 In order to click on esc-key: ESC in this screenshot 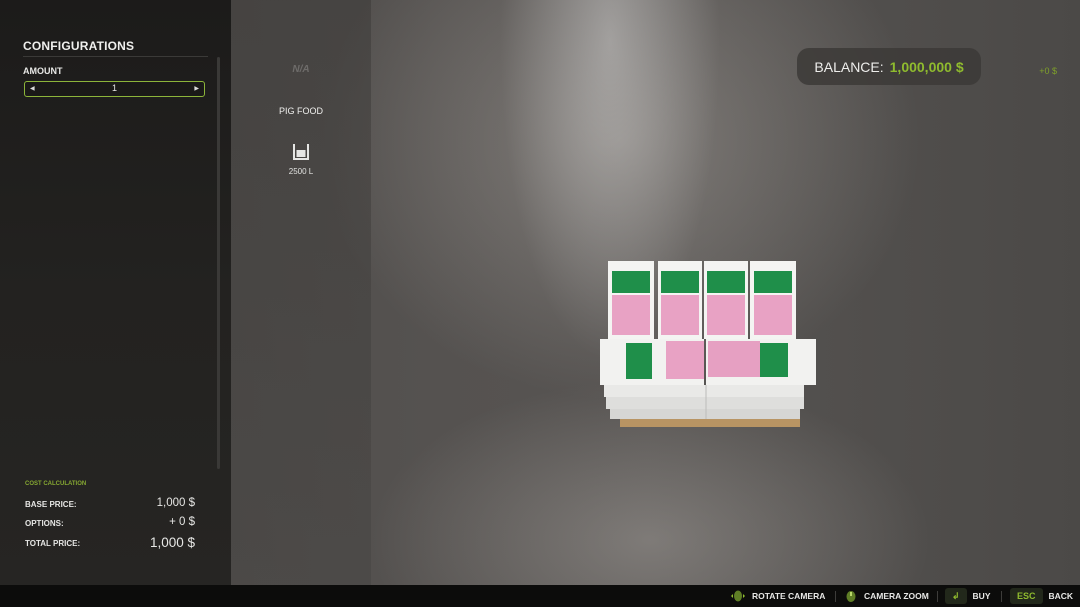, I will do `click(1026, 596)`.